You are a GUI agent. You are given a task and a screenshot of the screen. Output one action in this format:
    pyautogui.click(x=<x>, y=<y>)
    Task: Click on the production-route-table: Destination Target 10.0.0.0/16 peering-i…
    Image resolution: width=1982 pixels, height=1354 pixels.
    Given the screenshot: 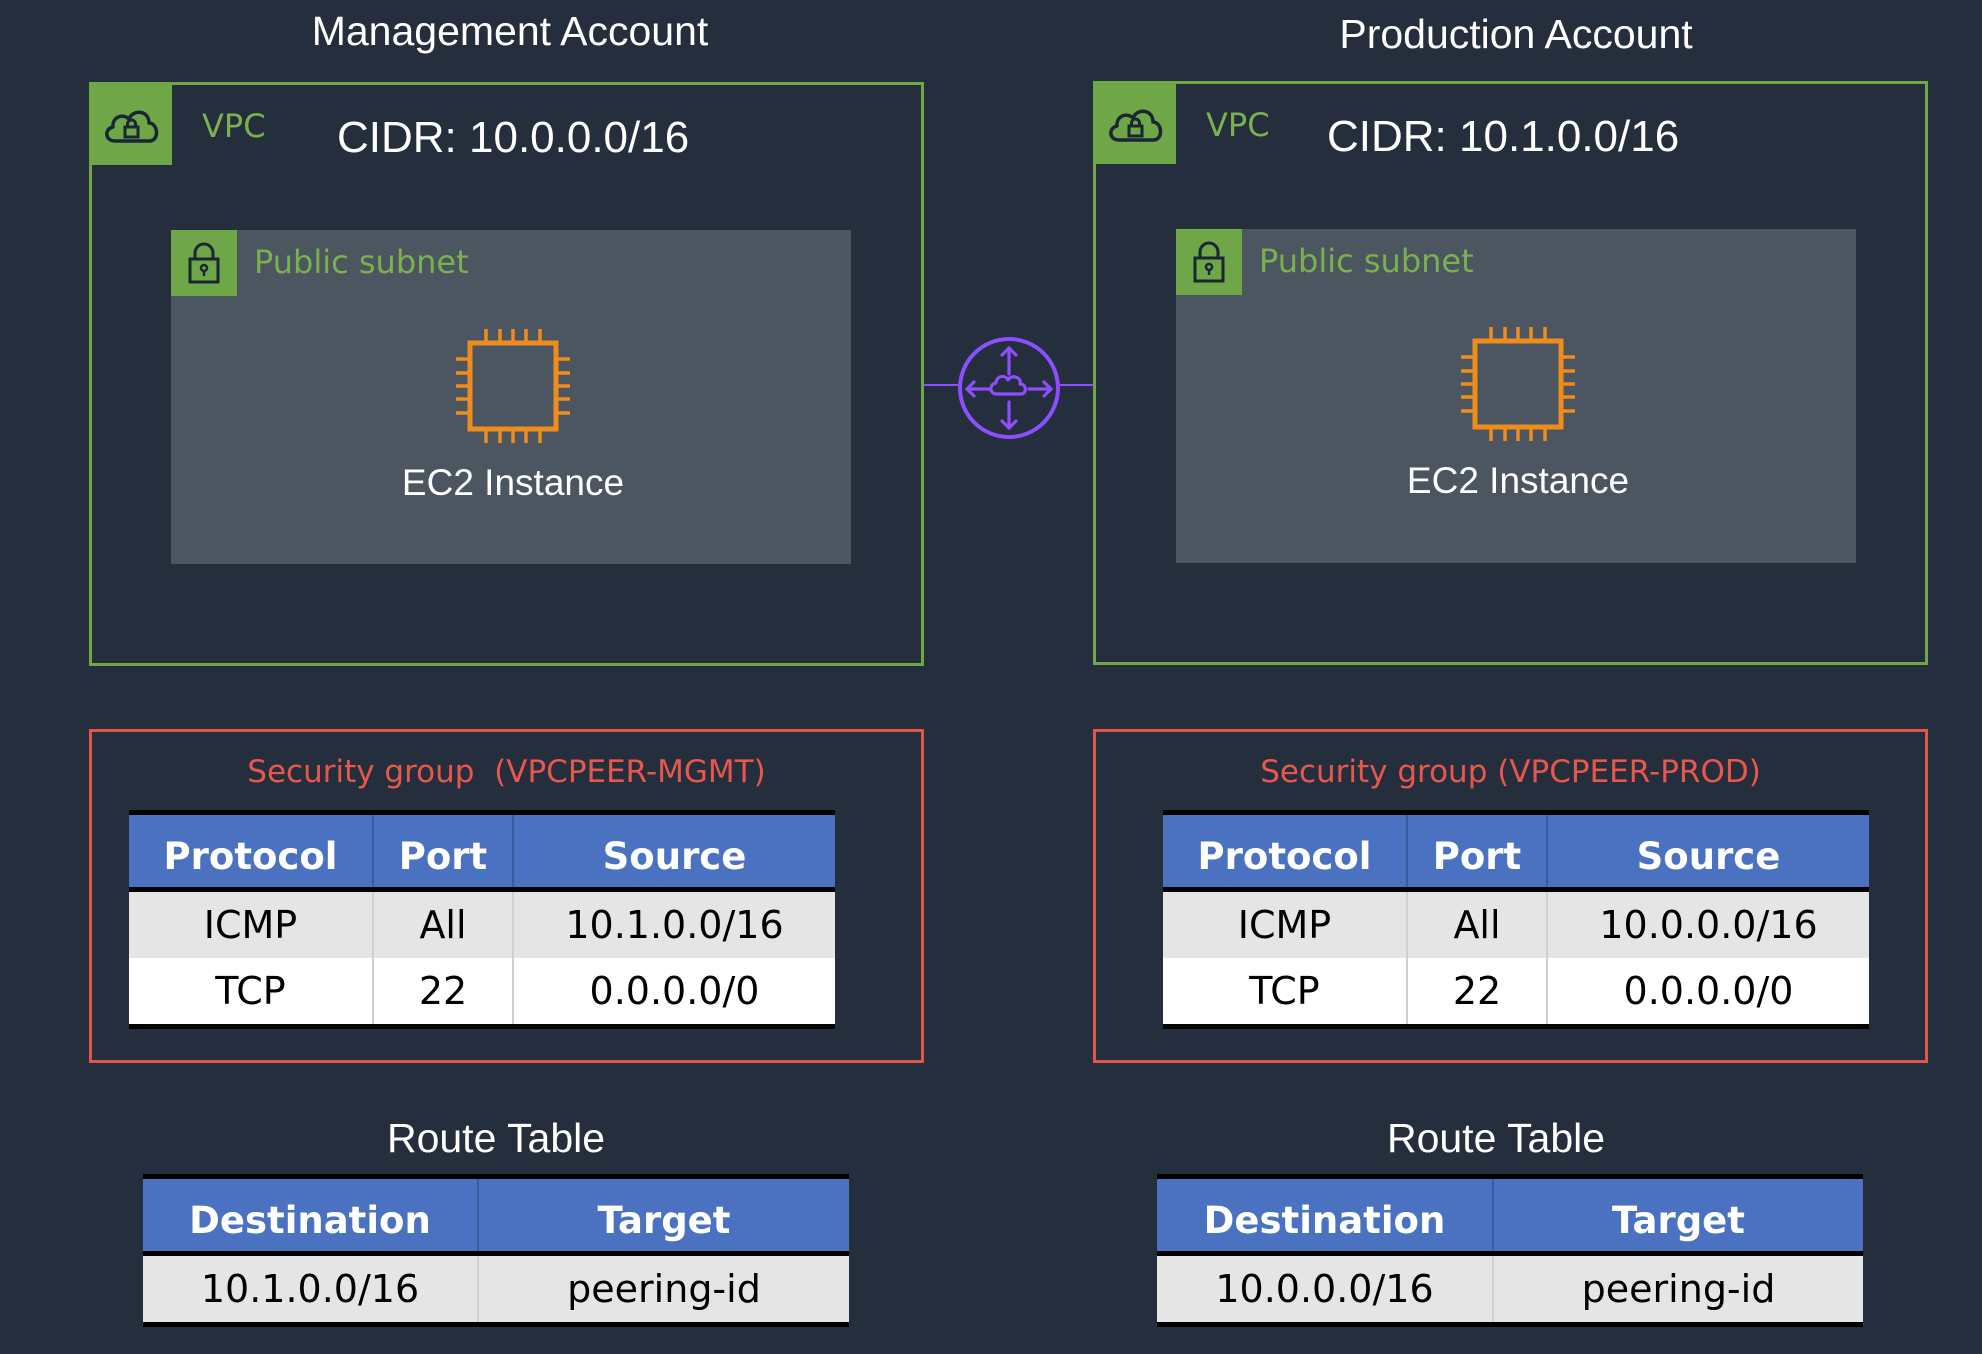 What is the action you would take?
    pyautogui.click(x=1510, y=1250)
    